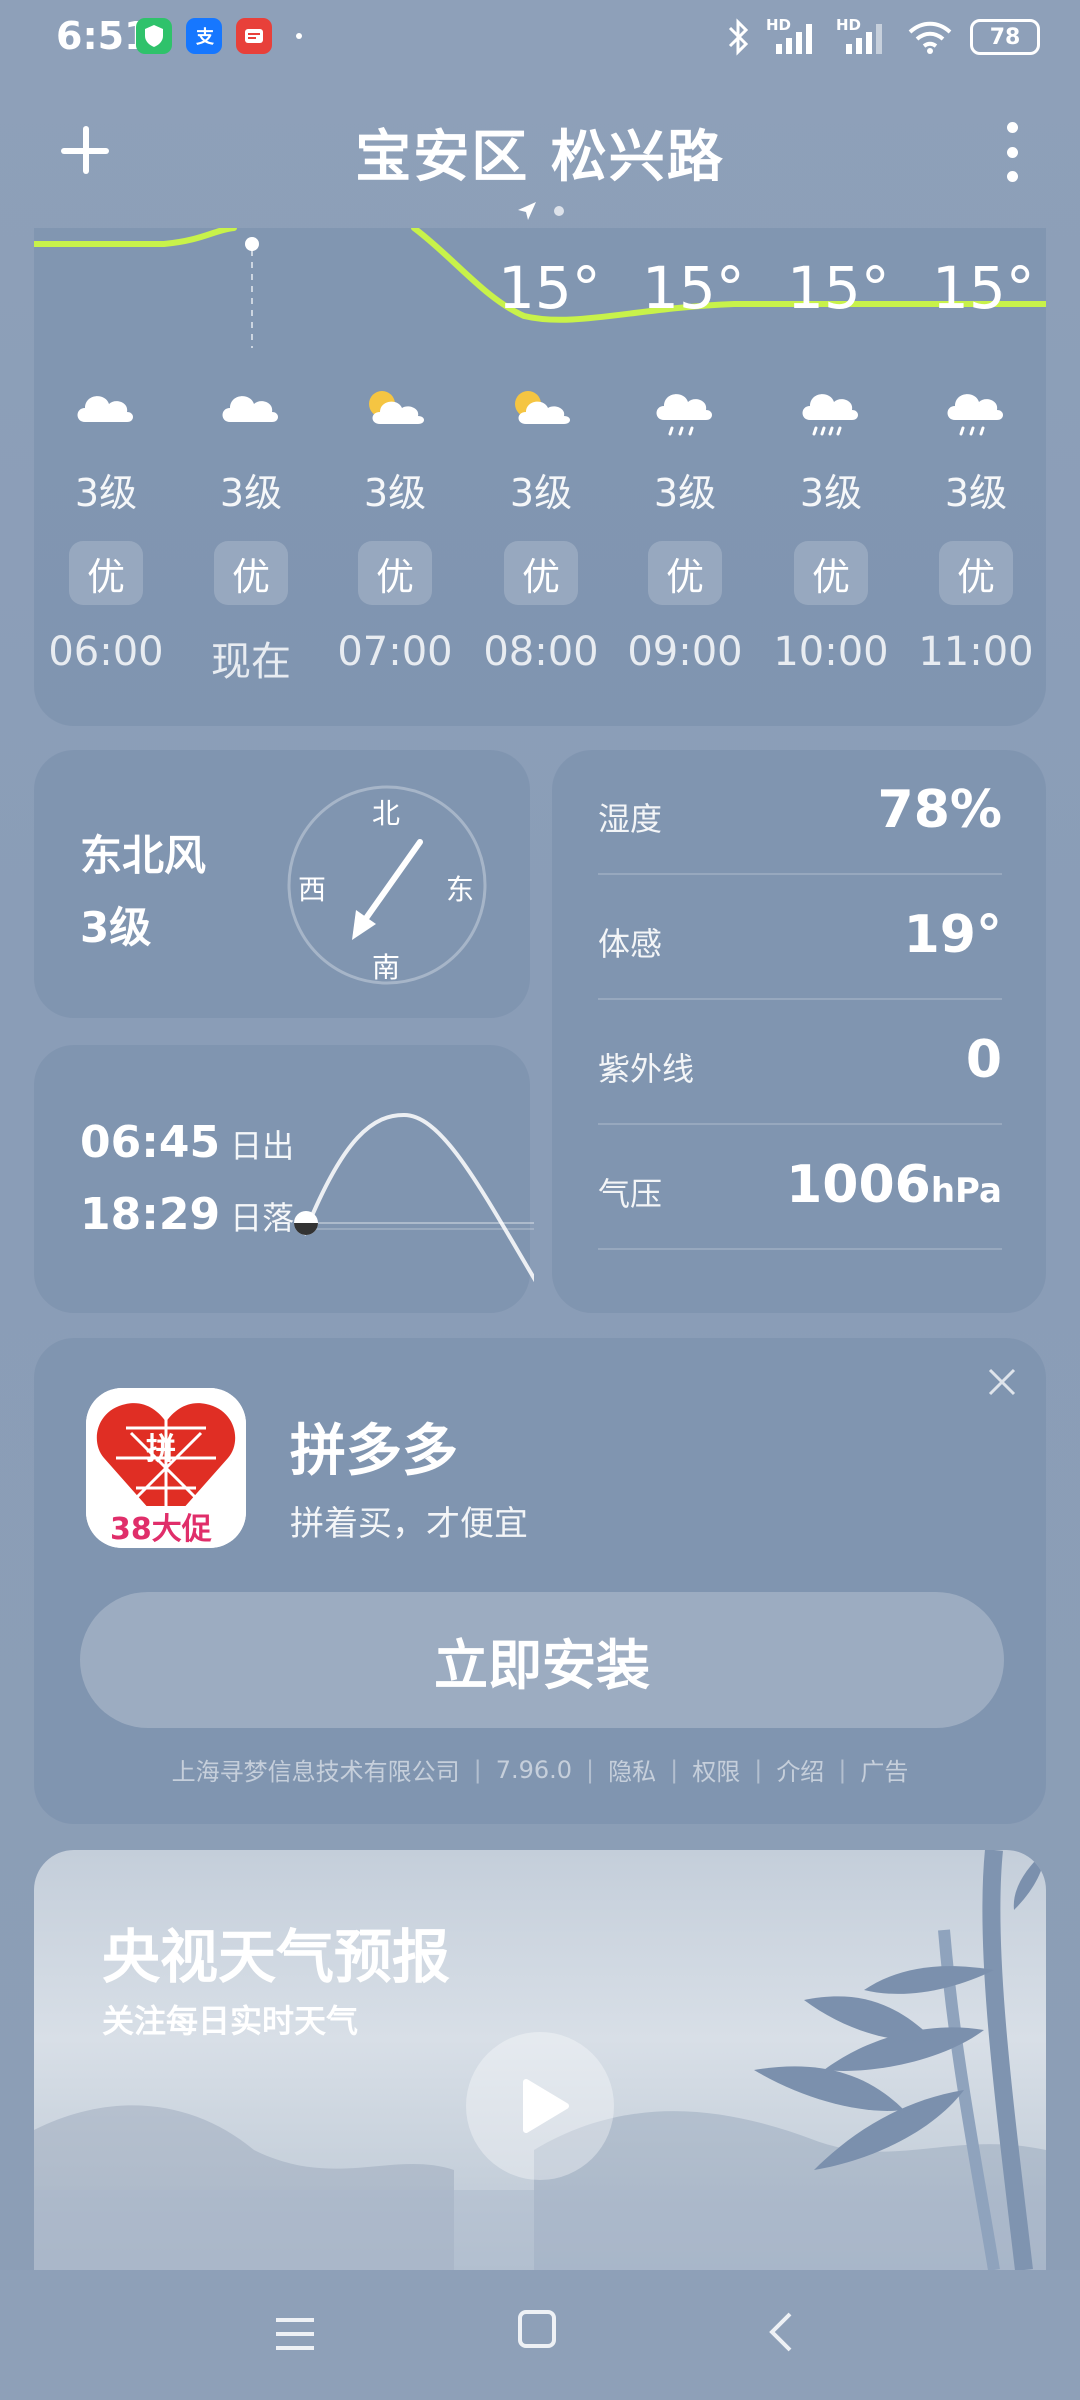  What do you see at coordinates (364, 925) in the screenshot?
I see `compass-arrow-icon` at bounding box center [364, 925].